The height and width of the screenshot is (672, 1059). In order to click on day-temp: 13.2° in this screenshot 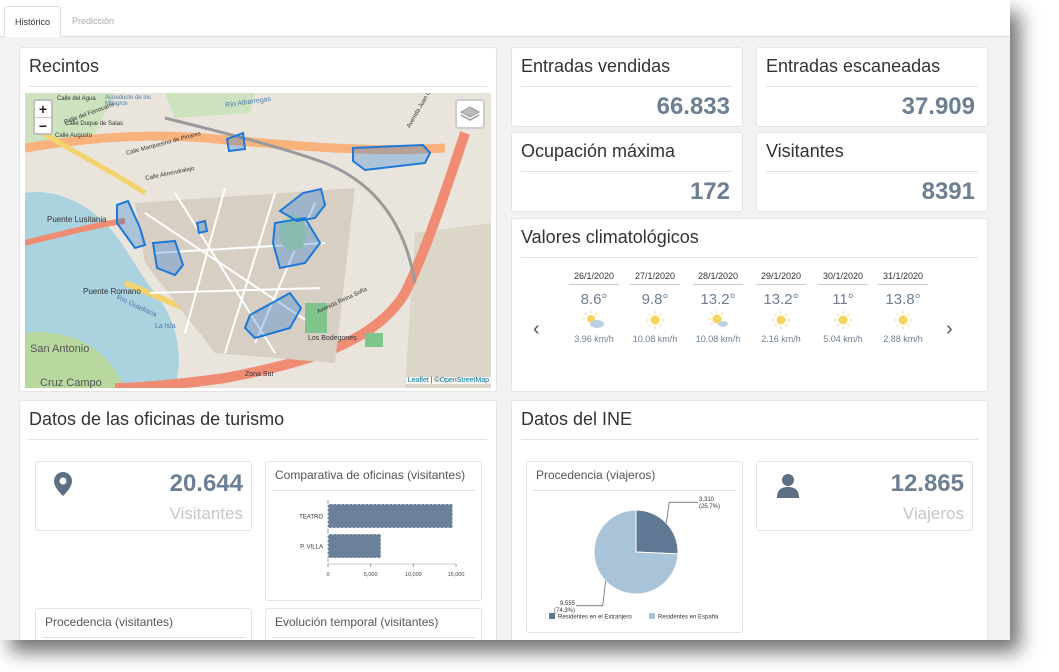, I will do `click(718, 299)`.